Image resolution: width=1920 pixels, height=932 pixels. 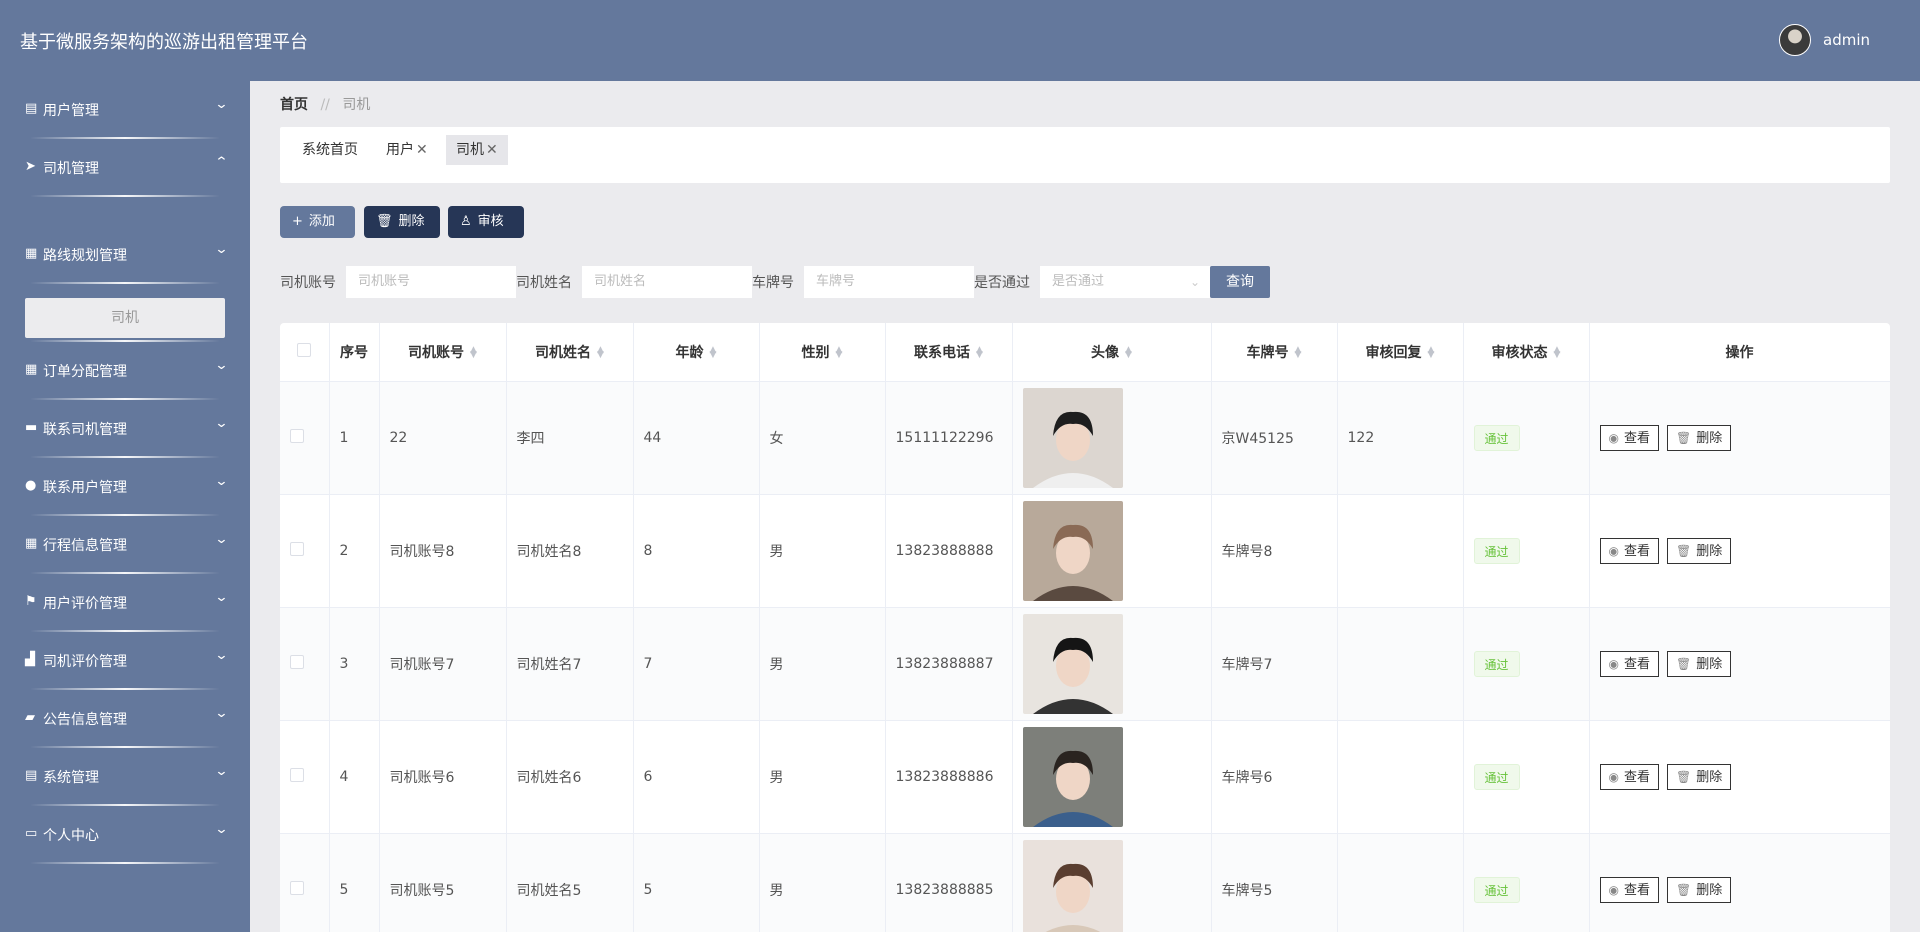 What do you see at coordinates (1274, 352) in the screenshot?
I see `header-plate: 车牌号 ▲ ▼` at bounding box center [1274, 352].